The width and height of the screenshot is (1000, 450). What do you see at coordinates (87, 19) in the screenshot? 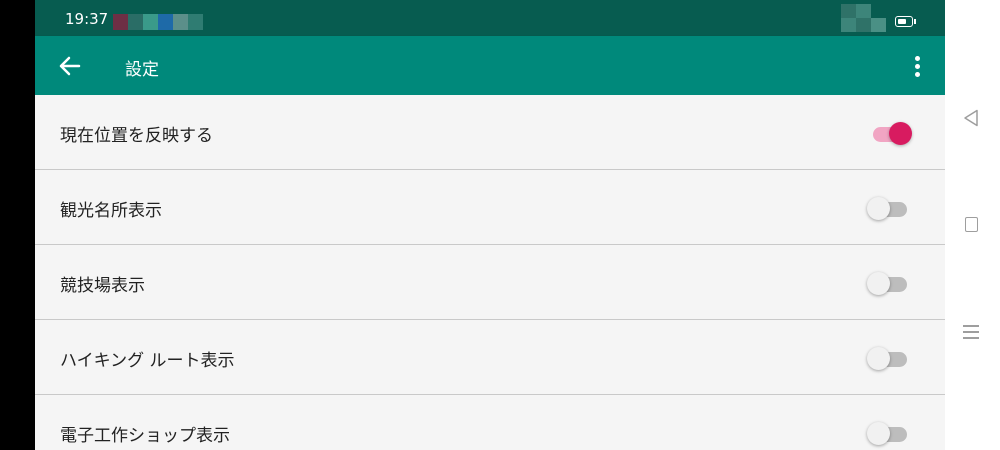
I see `status-time: 19:37` at bounding box center [87, 19].